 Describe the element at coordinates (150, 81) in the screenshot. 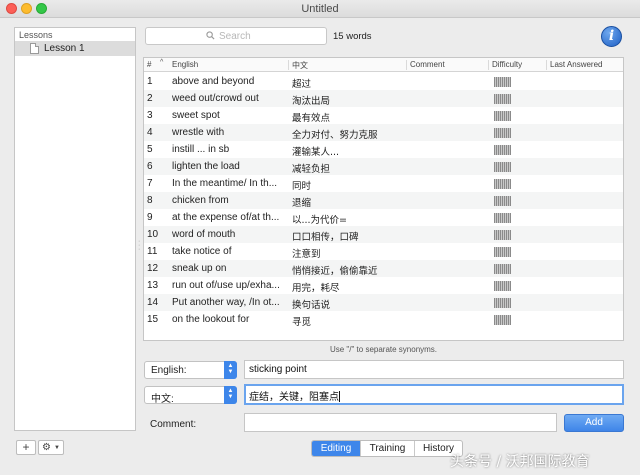

I see `row-number: 1` at that location.